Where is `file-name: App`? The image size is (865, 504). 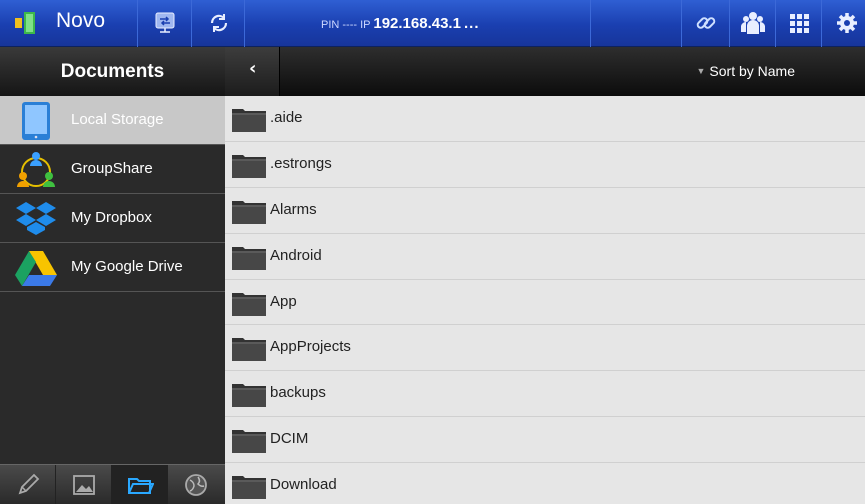
file-name: App is located at coordinates (283, 301).